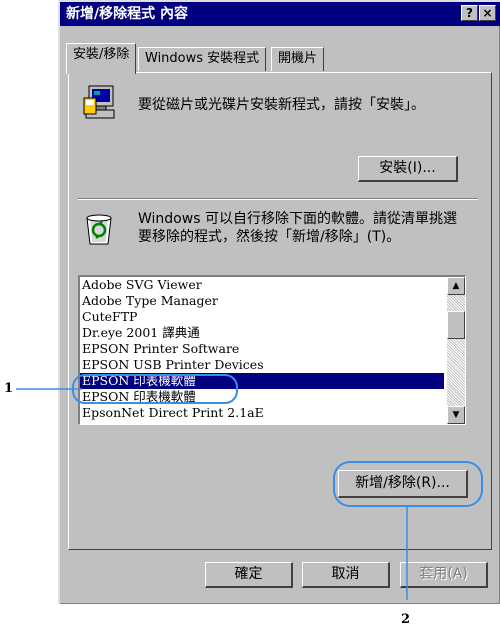 This screenshot has height=632, width=500. I want to click on callout-number-1: 1, so click(9, 388).